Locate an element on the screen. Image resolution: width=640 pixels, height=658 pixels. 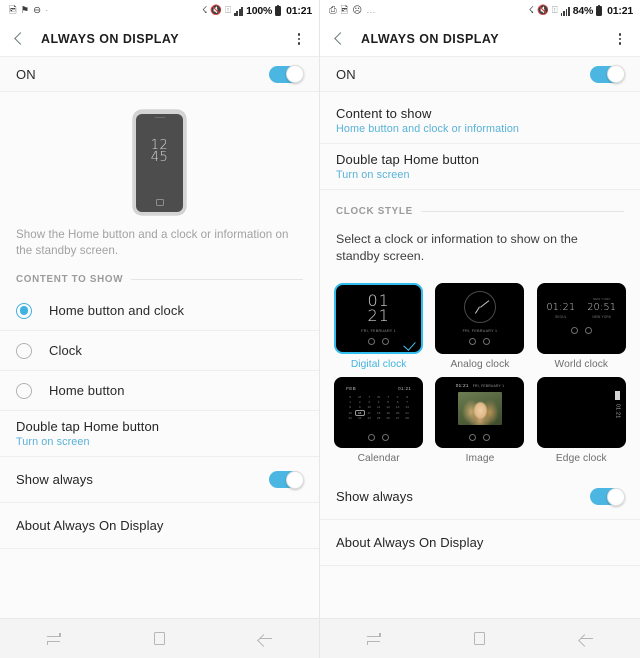
option-home-button: Home button is located at coordinates (159, 391).